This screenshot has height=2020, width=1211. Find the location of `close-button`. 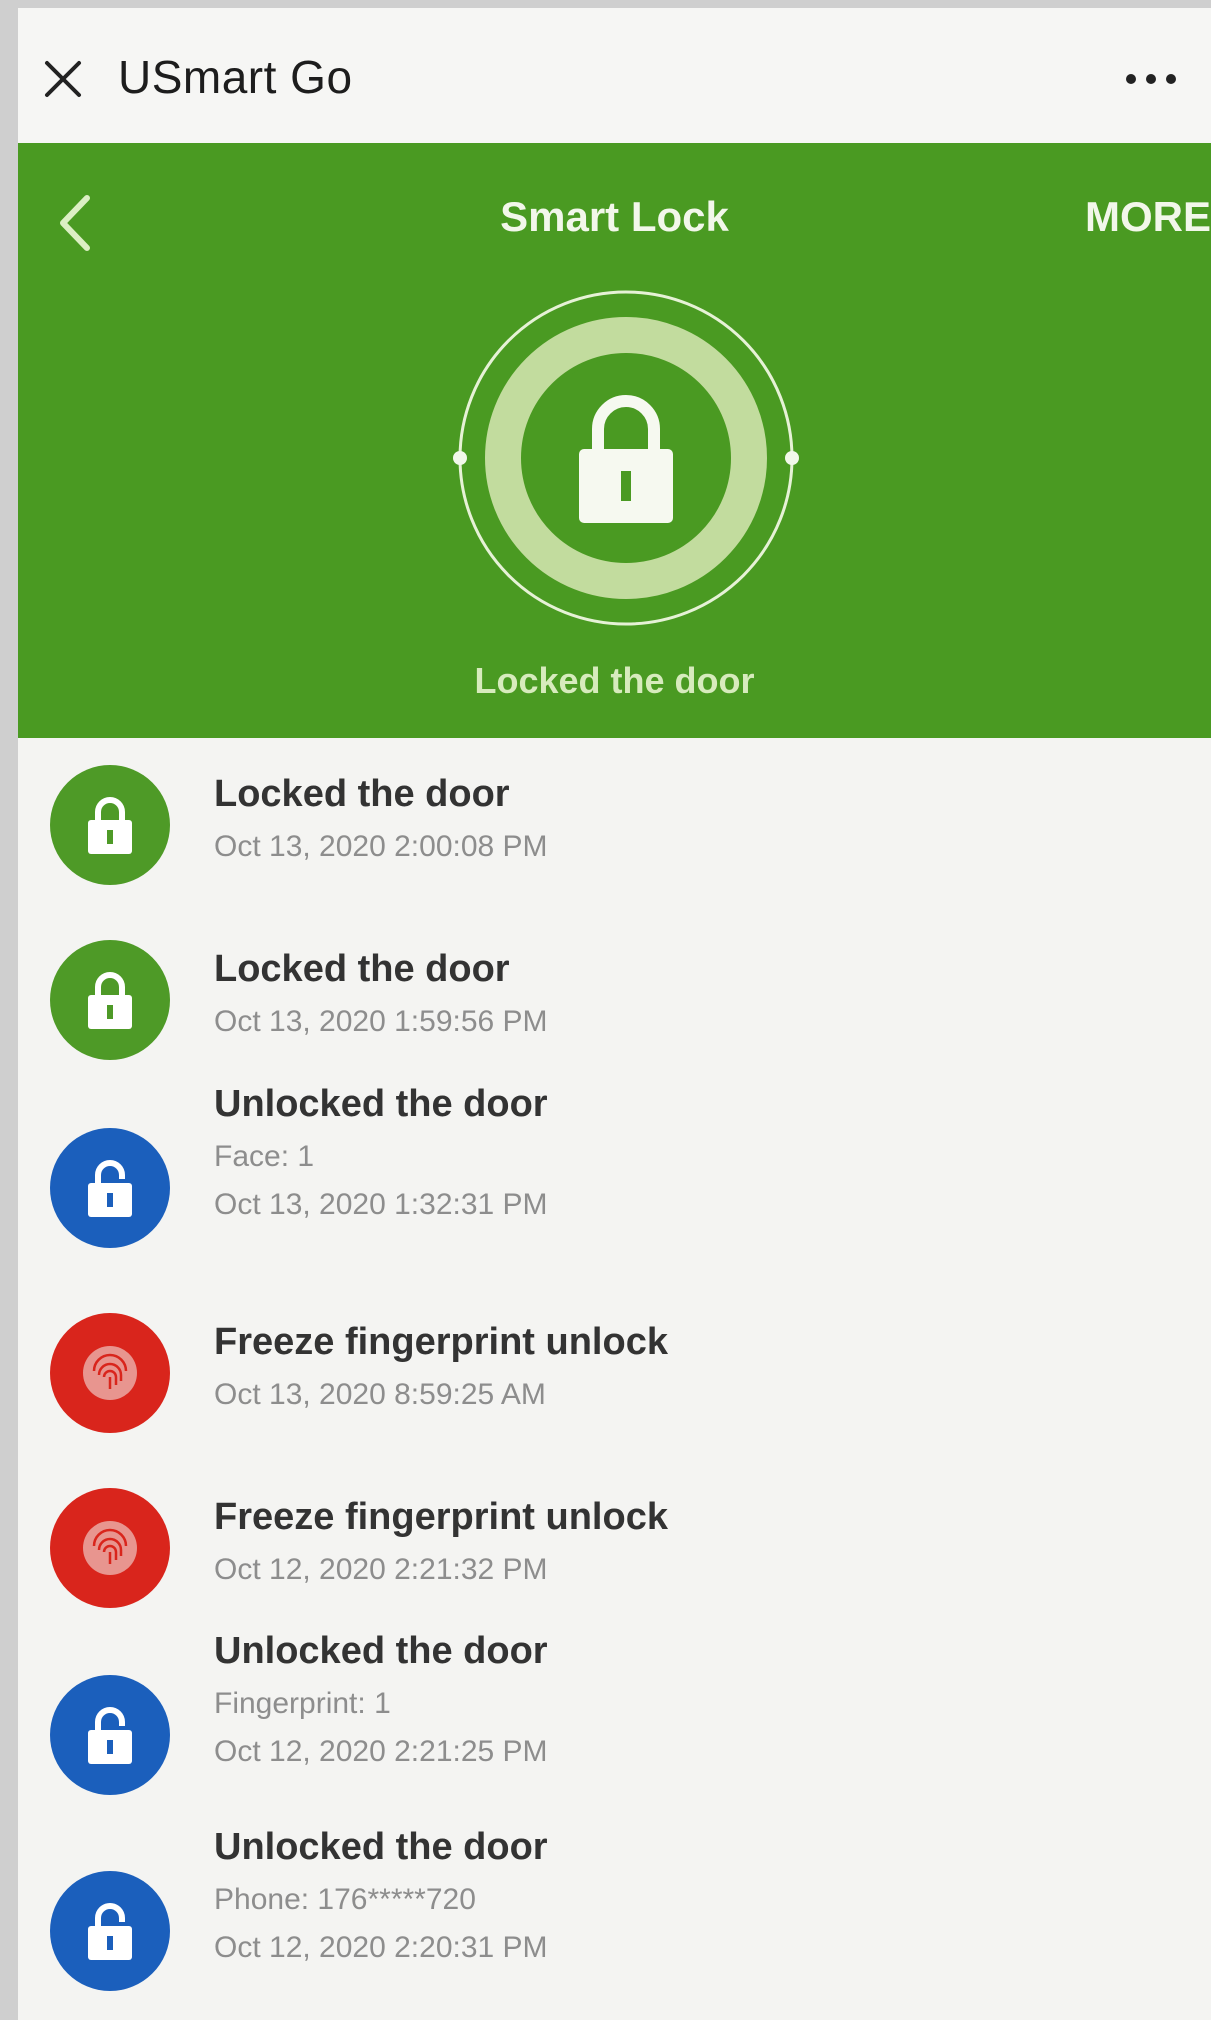

close-button is located at coordinates (63, 79).